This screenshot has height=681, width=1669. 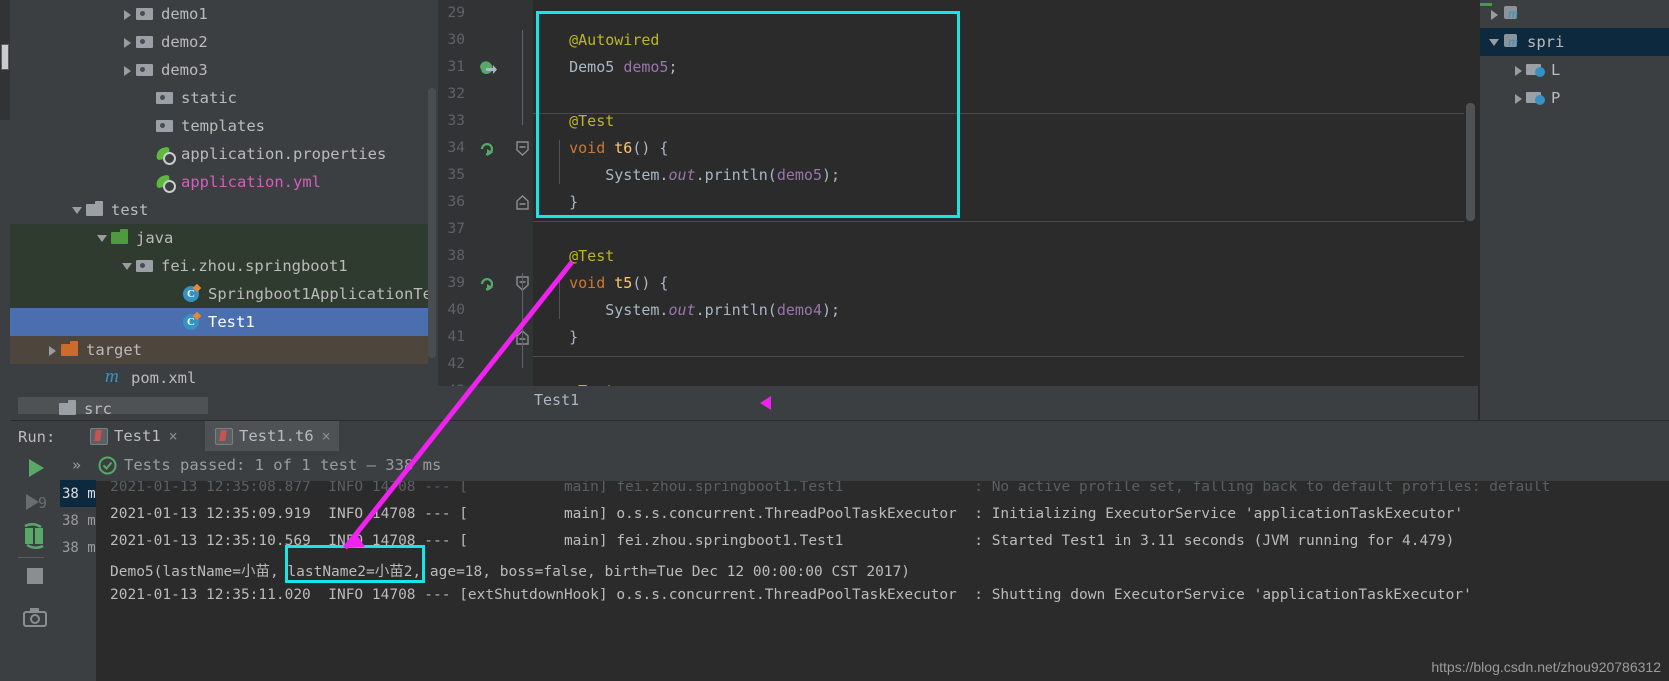 I want to click on rerun-button, so click(x=35, y=468).